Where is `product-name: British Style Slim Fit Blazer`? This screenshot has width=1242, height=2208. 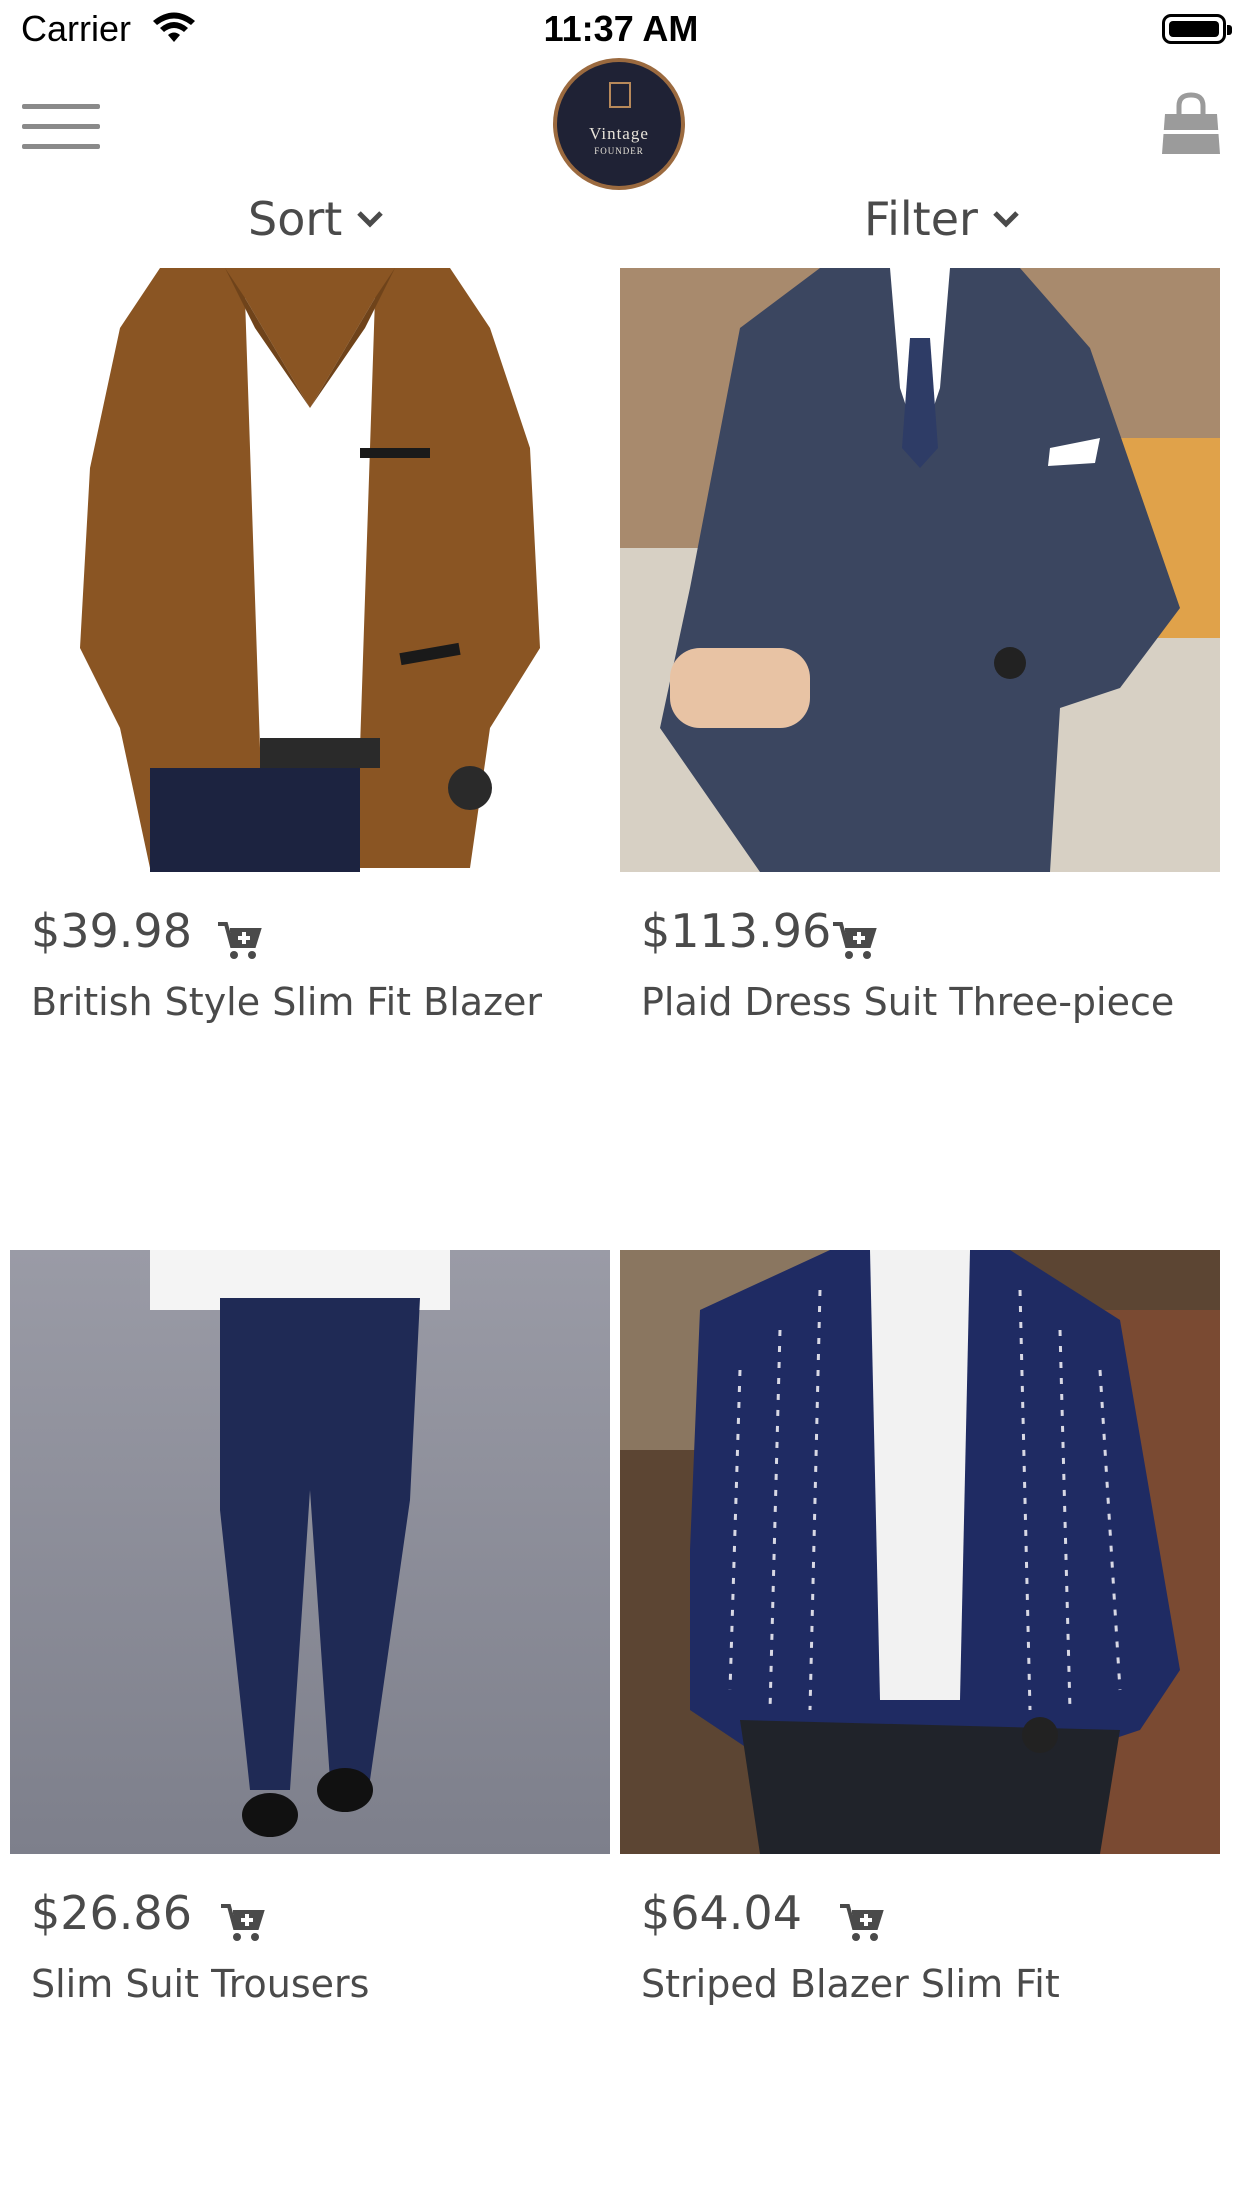 product-name: British Style Slim Fit Blazer is located at coordinates (311, 1002).